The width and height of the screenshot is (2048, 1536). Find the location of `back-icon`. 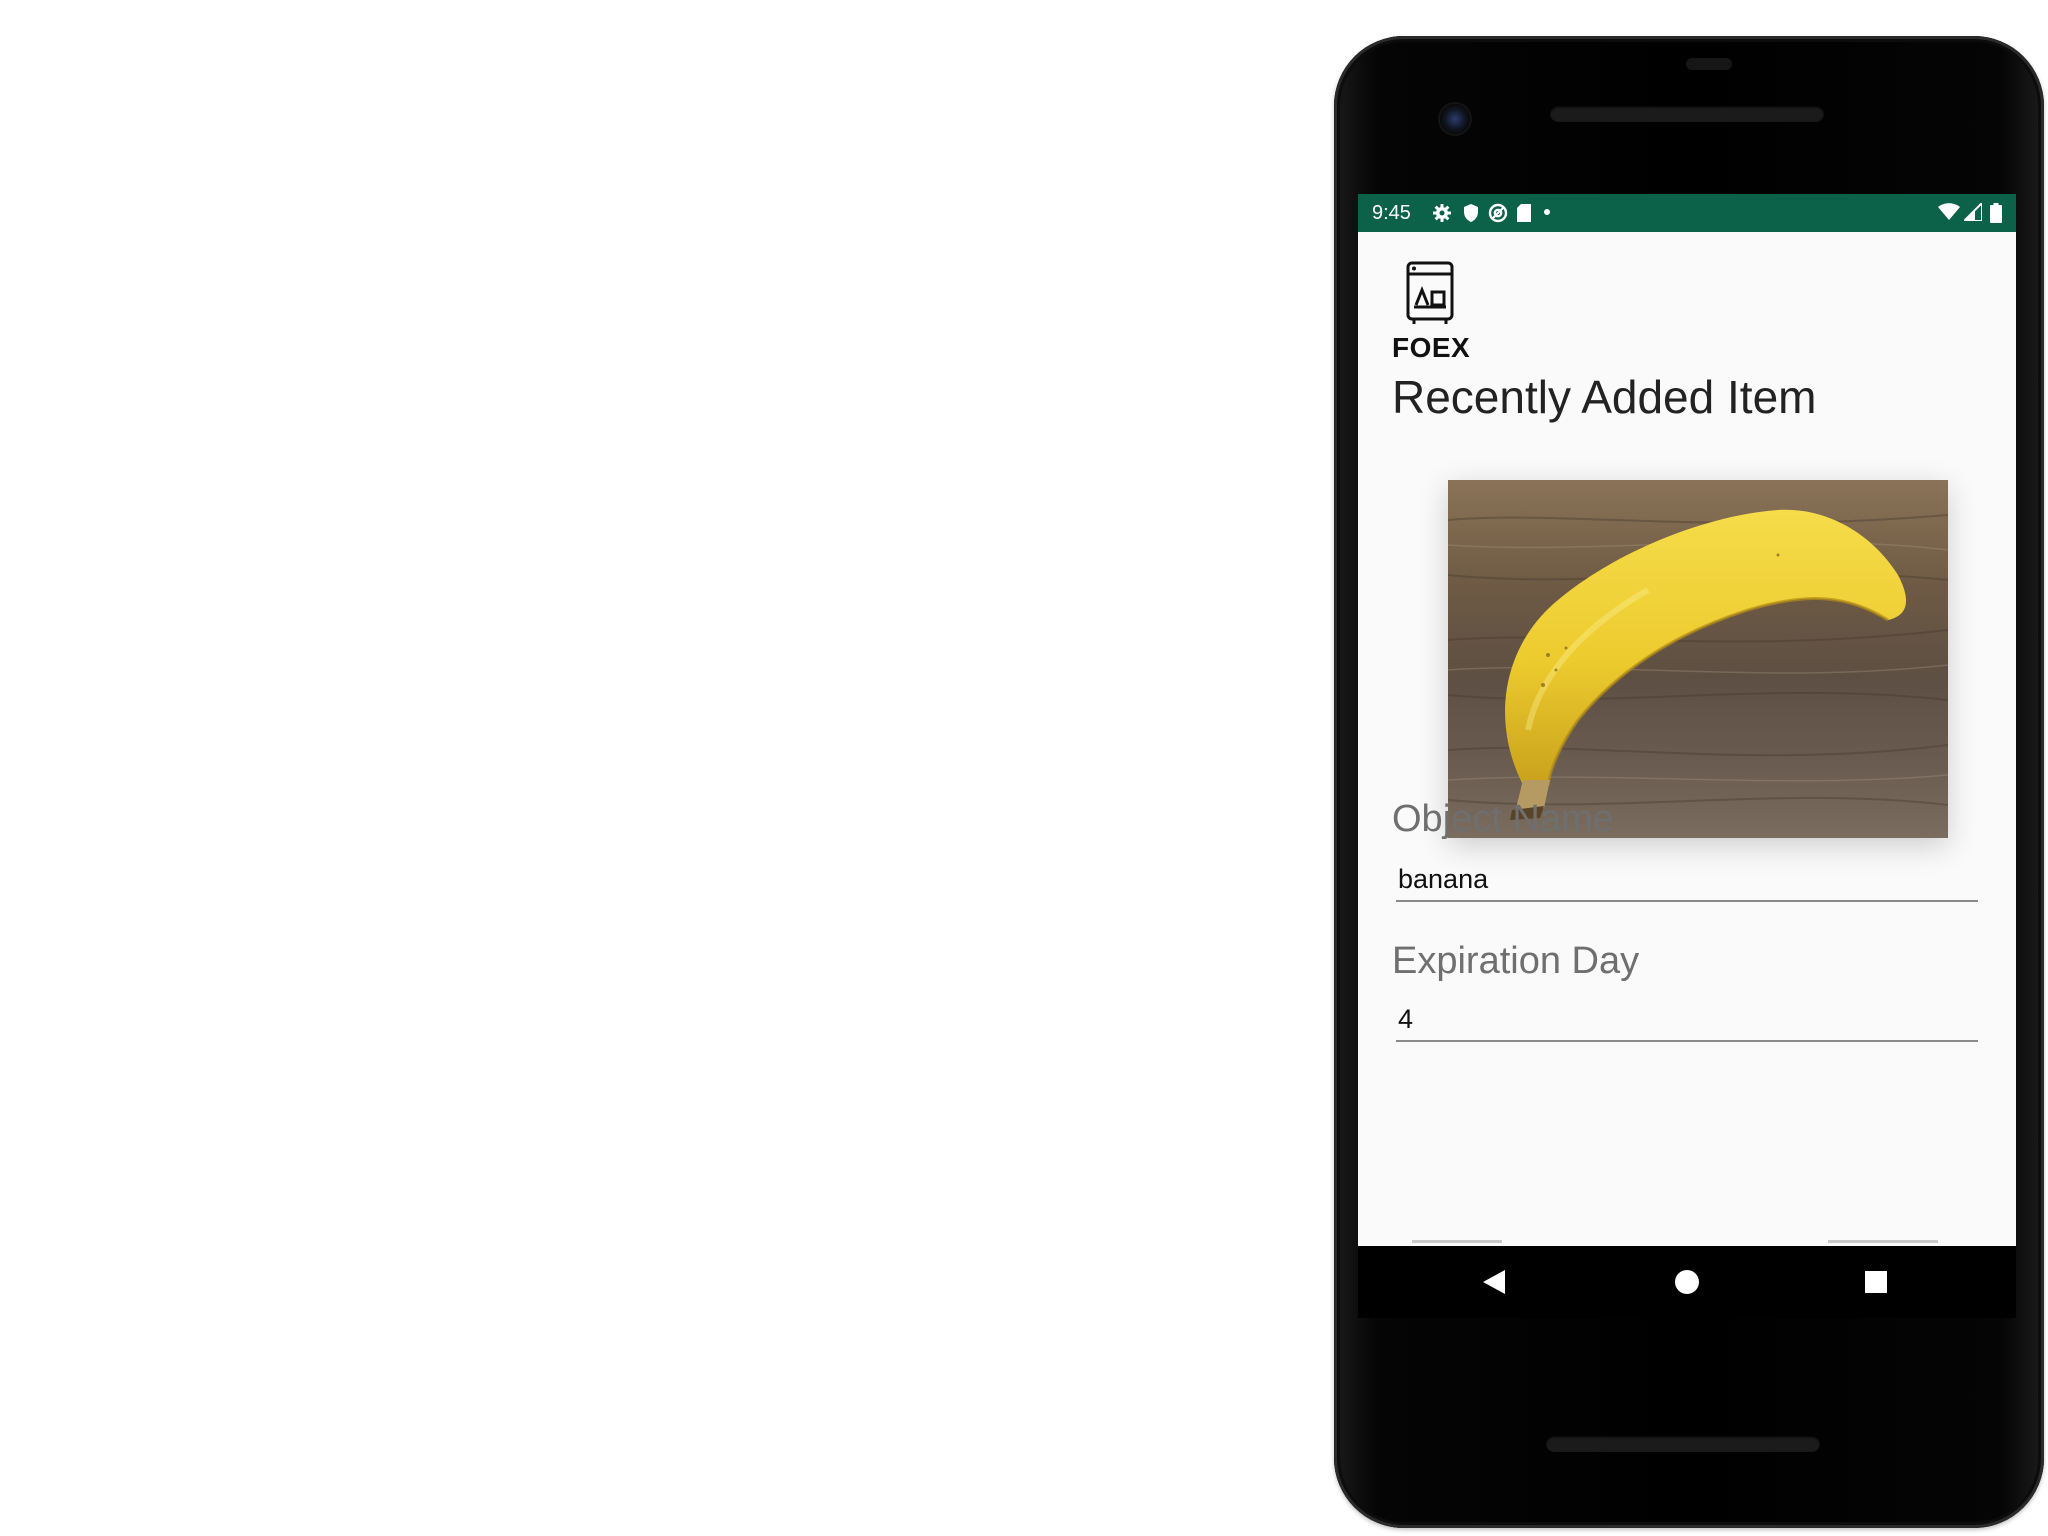

back-icon is located at coordinates (1494, 1282).